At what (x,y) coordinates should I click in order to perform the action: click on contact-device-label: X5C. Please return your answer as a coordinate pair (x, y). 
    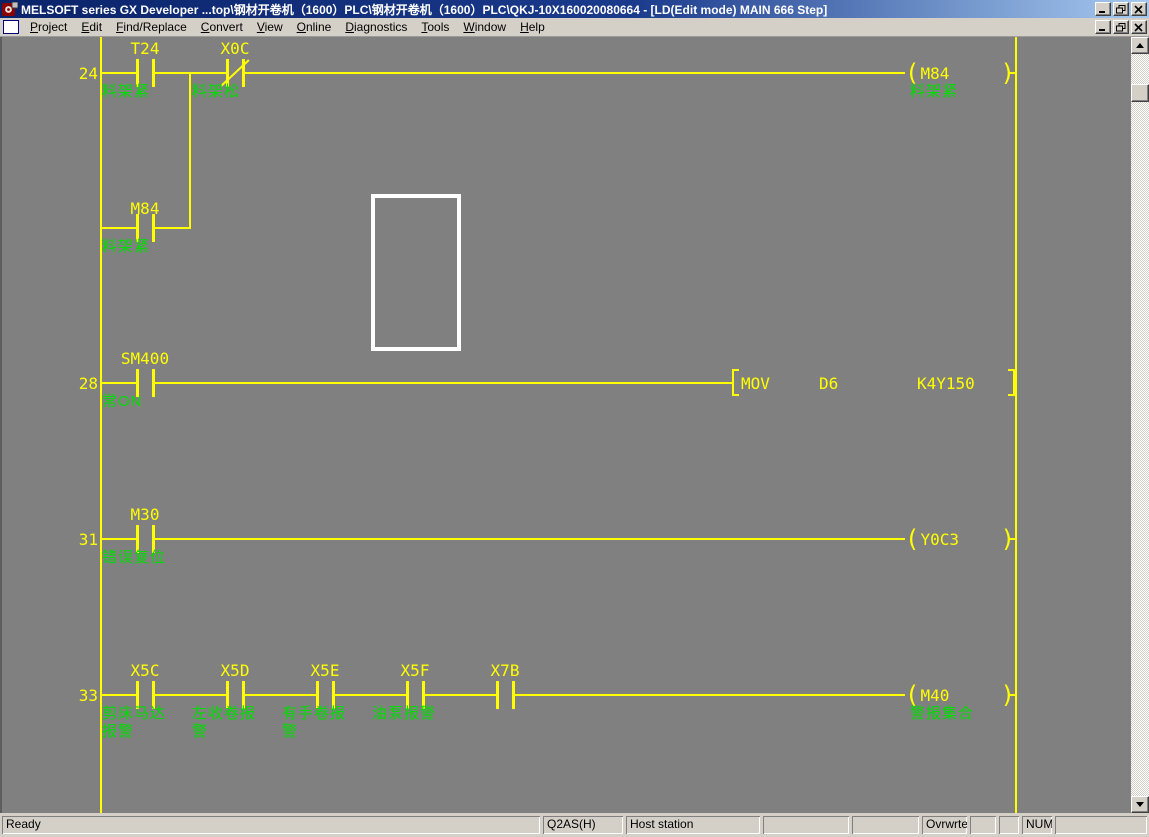
    Looking at the image, I should click on (145, 670).